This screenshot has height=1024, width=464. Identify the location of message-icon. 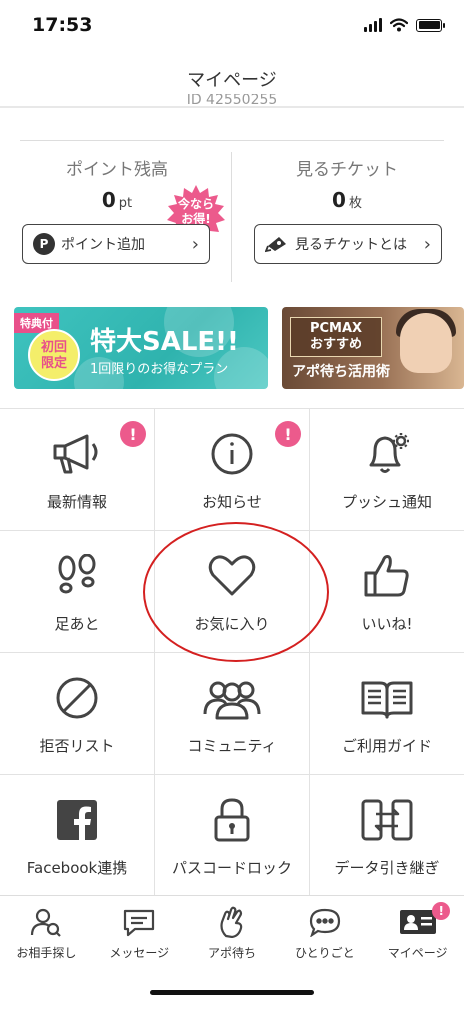
(139, 923).